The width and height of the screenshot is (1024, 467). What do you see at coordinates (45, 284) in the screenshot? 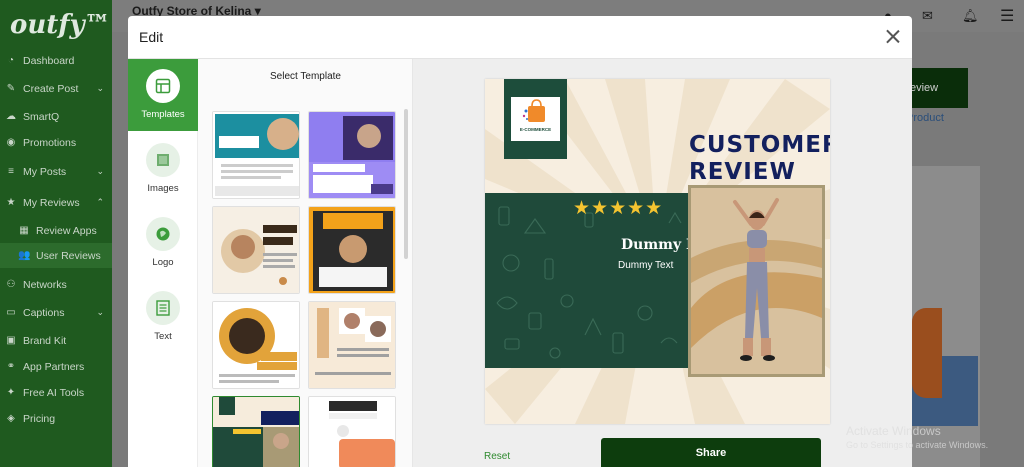
I see `sidebar-item-label: Networks` at bounding box center [45, 284].